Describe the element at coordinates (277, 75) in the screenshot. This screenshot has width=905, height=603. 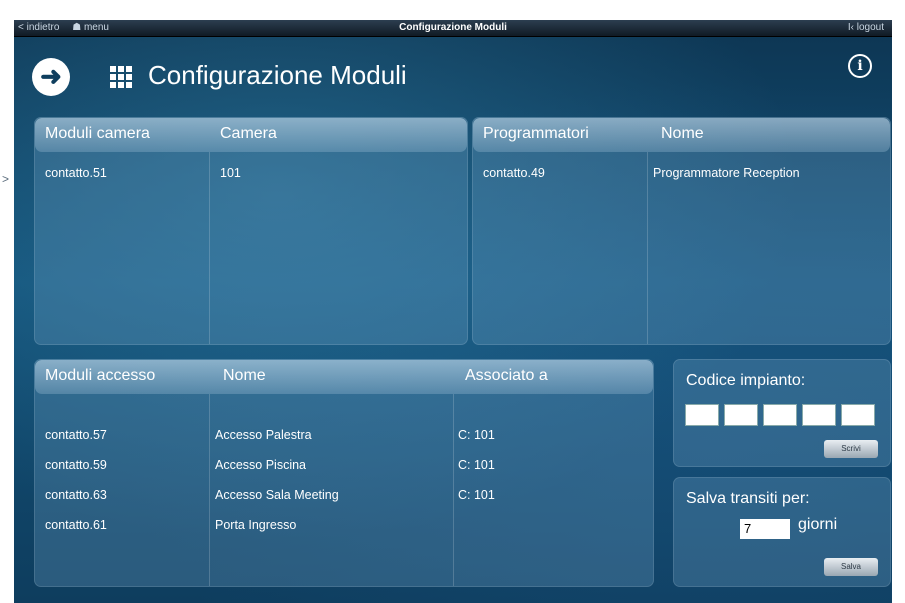
I see `page-title: Configurazione Moduli` at that location.